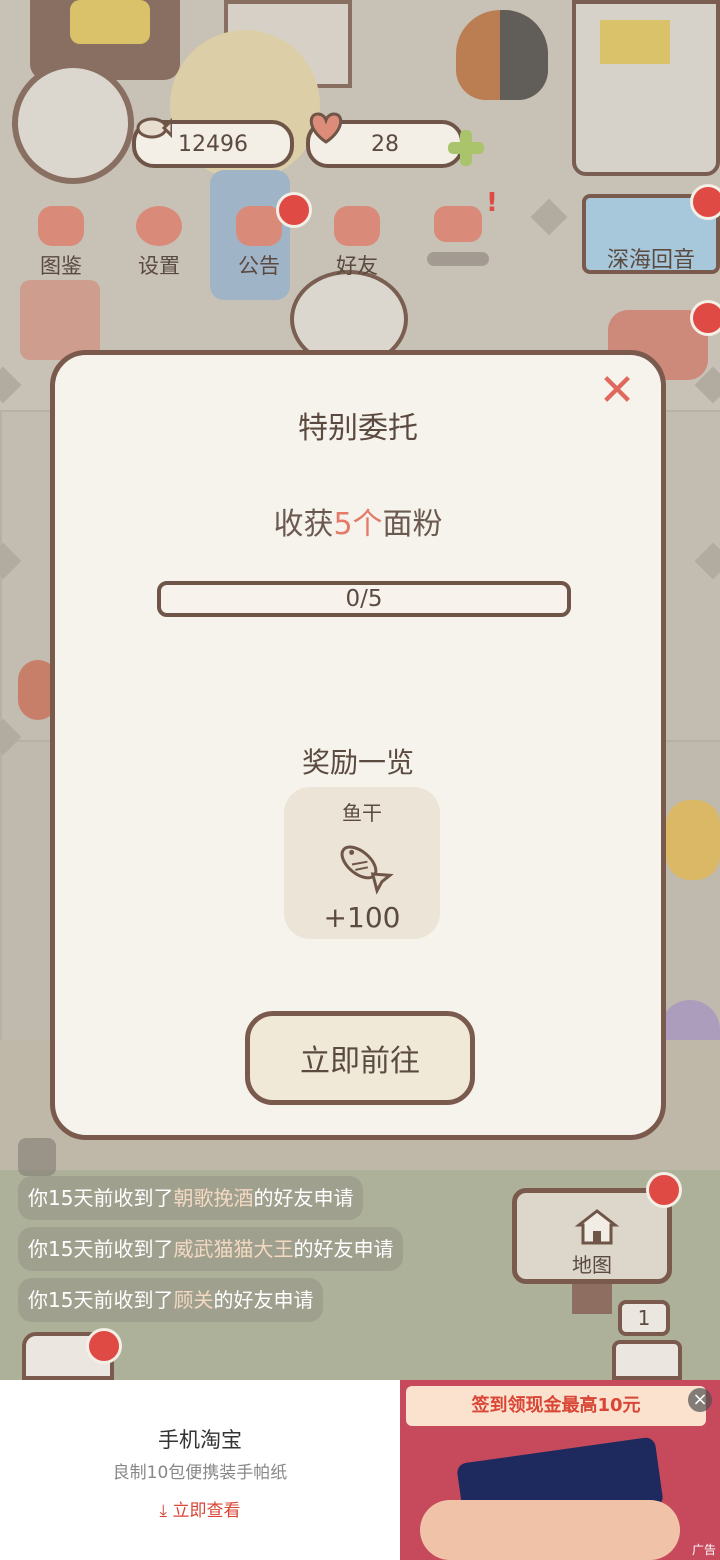 The width and height of the screenshot is (720, 1560). What do you see at coordinates (259, 226) in the screenshot?
I see `gift-icon` at bounding box center [259, 226].